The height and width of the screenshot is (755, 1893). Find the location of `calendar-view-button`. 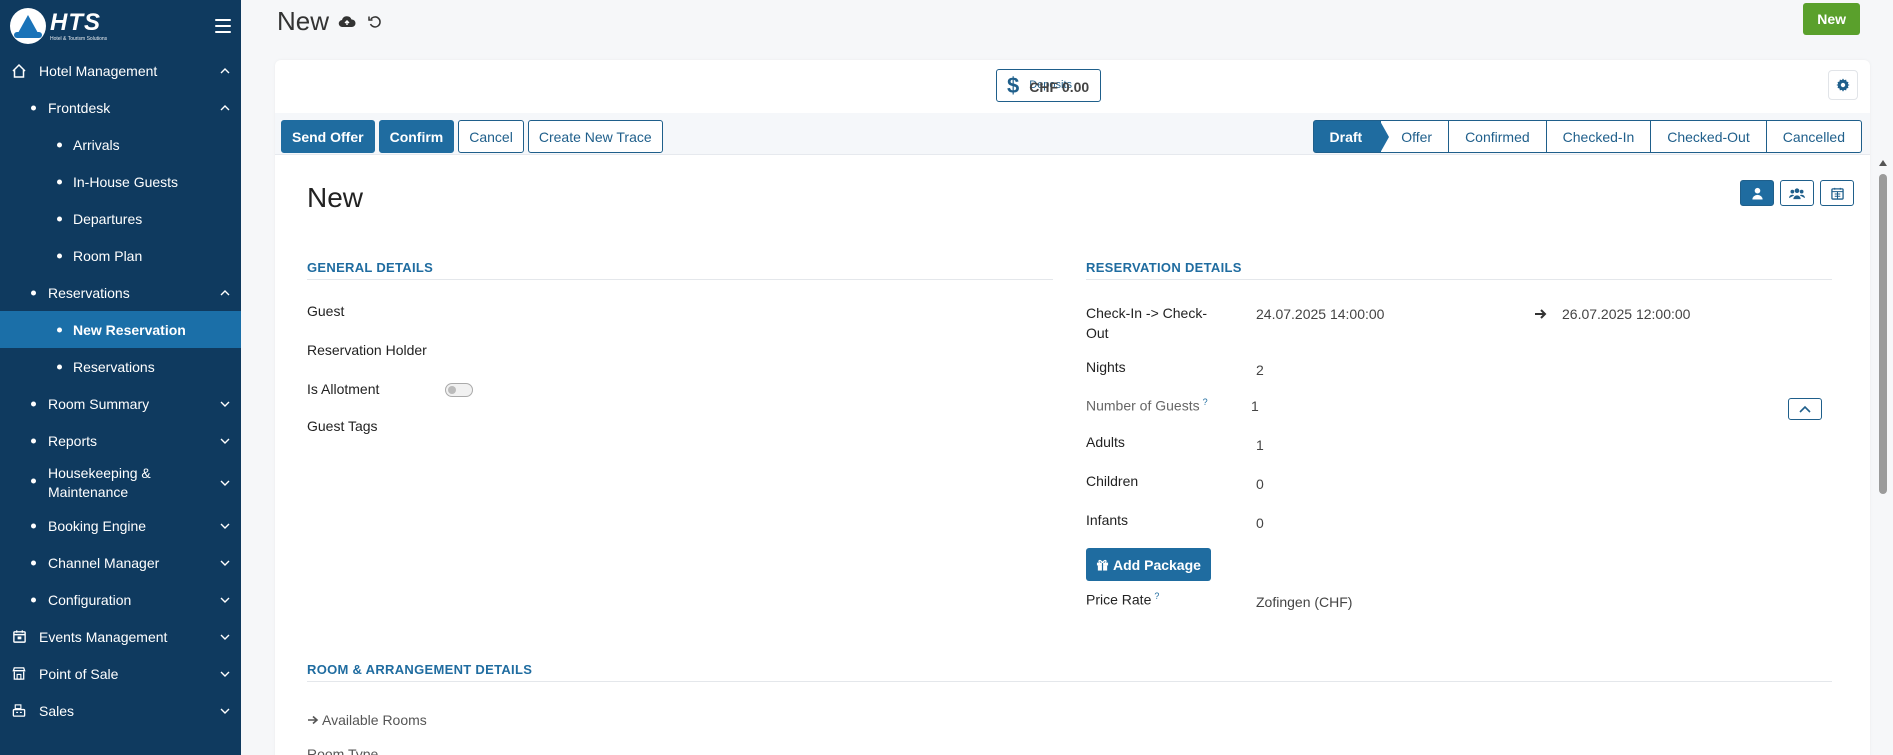

calendar-view-button is located at coordinates (1837, 193).